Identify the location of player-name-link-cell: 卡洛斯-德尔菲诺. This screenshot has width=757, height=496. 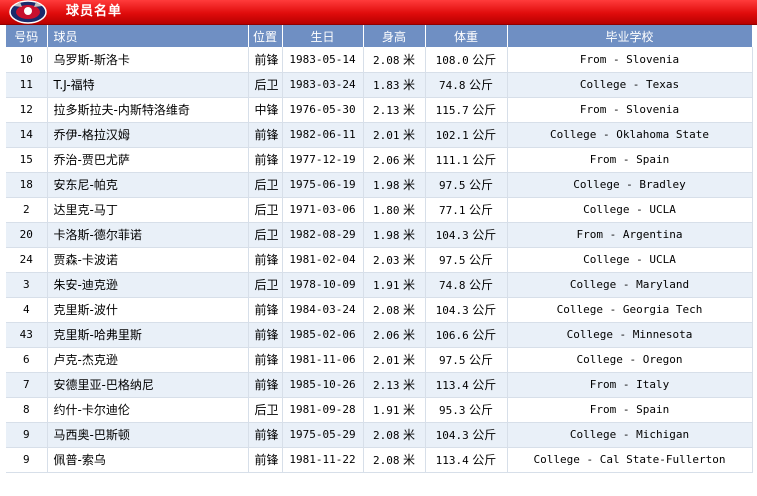
(148, 235).